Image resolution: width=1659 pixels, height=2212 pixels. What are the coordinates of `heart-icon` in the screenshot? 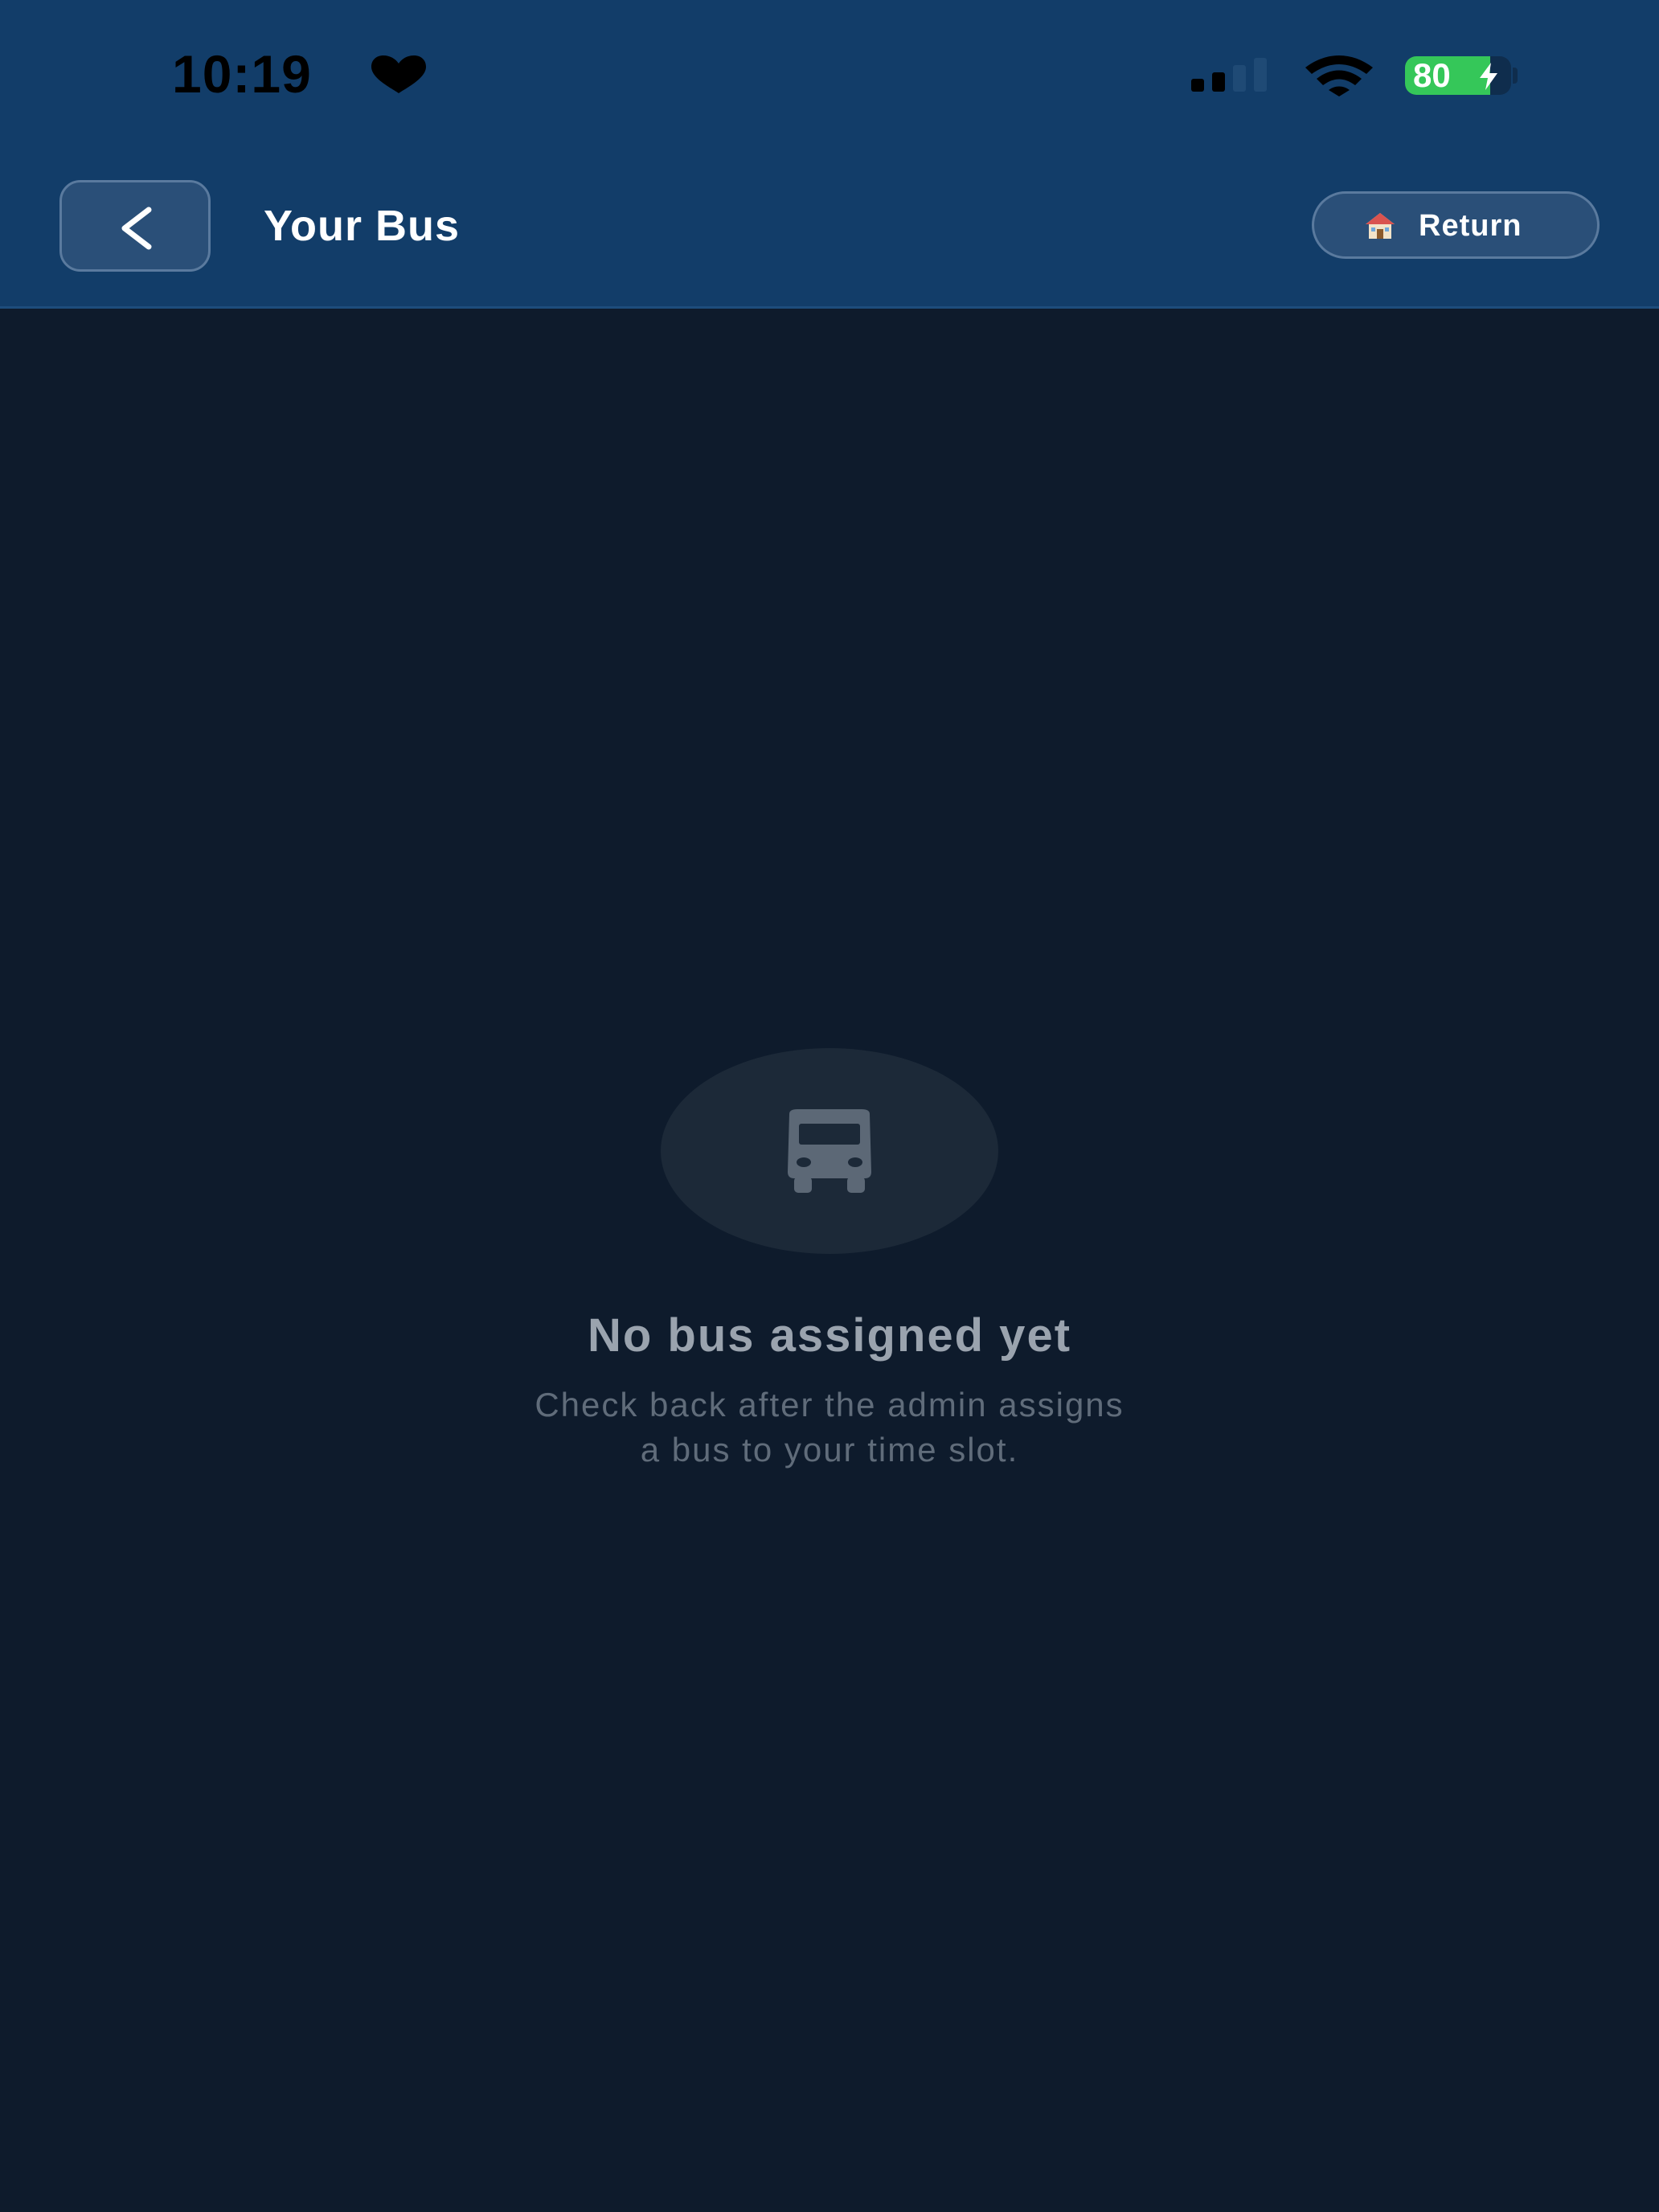 It's located at (398, 74).